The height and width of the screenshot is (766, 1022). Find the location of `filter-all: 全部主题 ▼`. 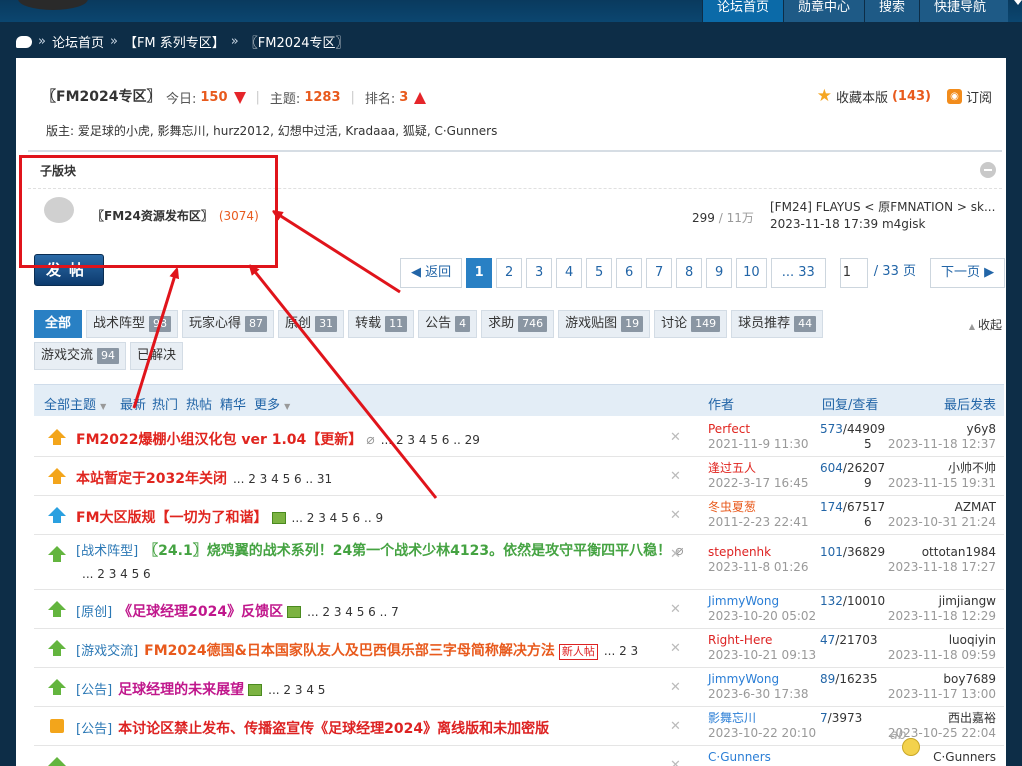

filter-all: 全部主题 ▼ is located at coordinates (75, 403).